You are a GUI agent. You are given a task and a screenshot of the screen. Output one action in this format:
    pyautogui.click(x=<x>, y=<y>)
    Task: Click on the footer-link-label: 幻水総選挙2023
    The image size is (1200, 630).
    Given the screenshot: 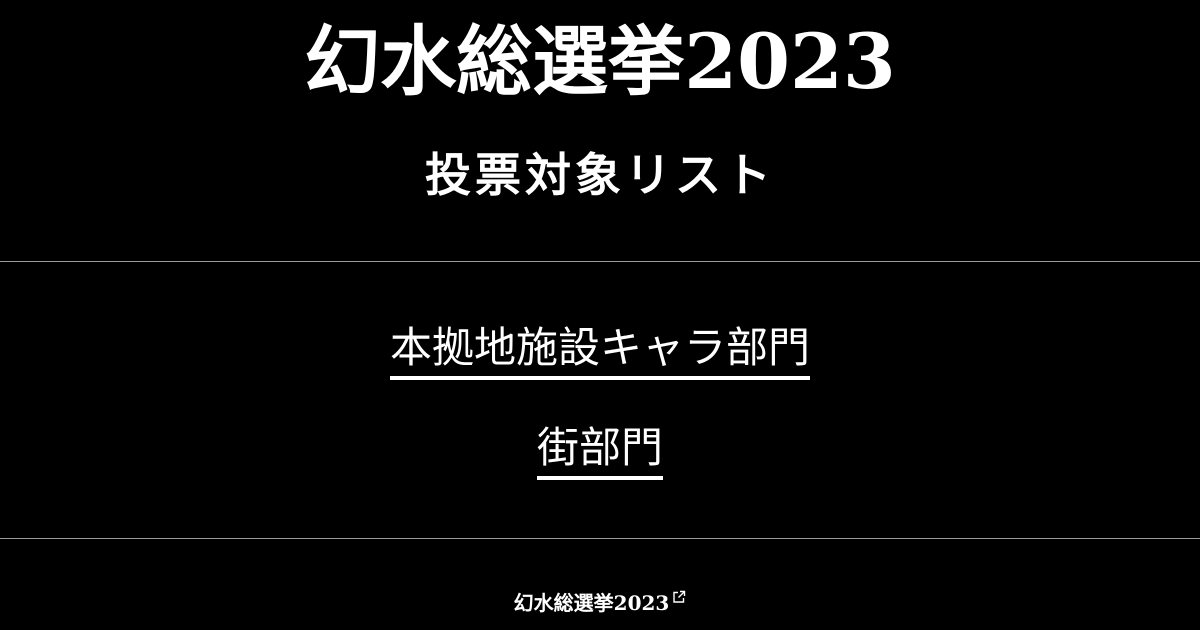 What is the action you would take?
    pyautogui.click(x=591, y=603)
    